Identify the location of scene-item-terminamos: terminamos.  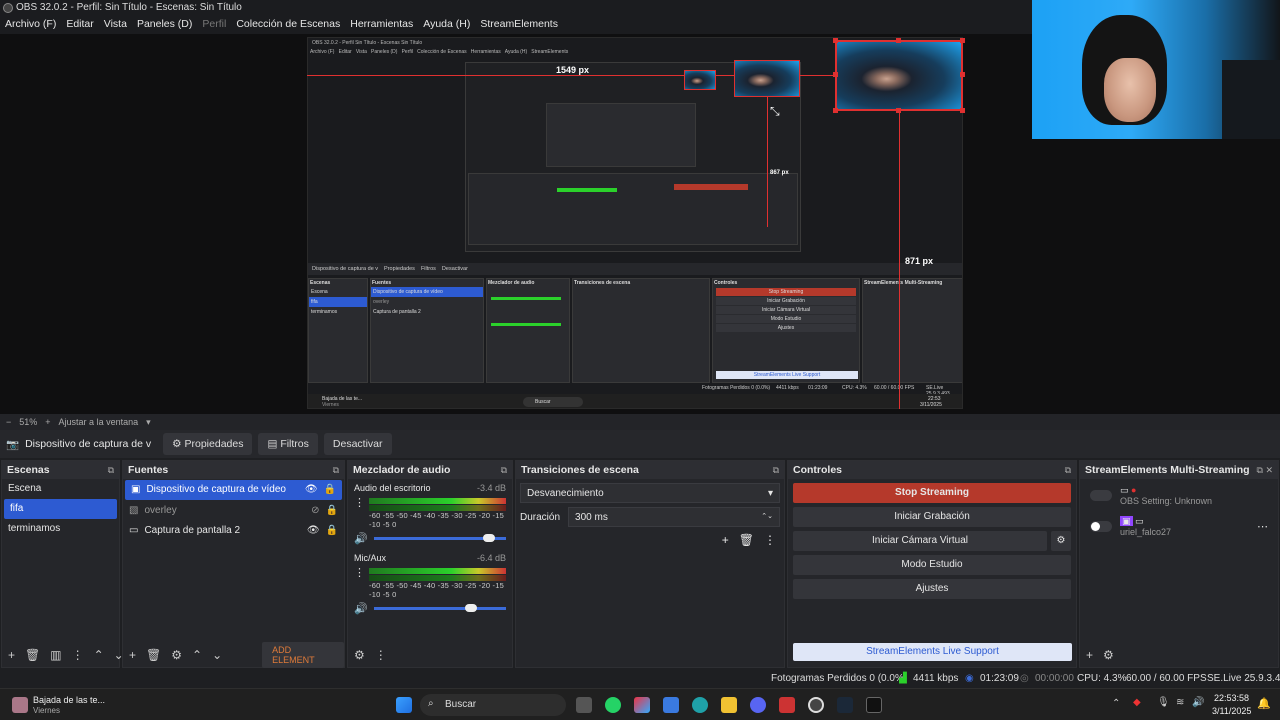
(60, 529).